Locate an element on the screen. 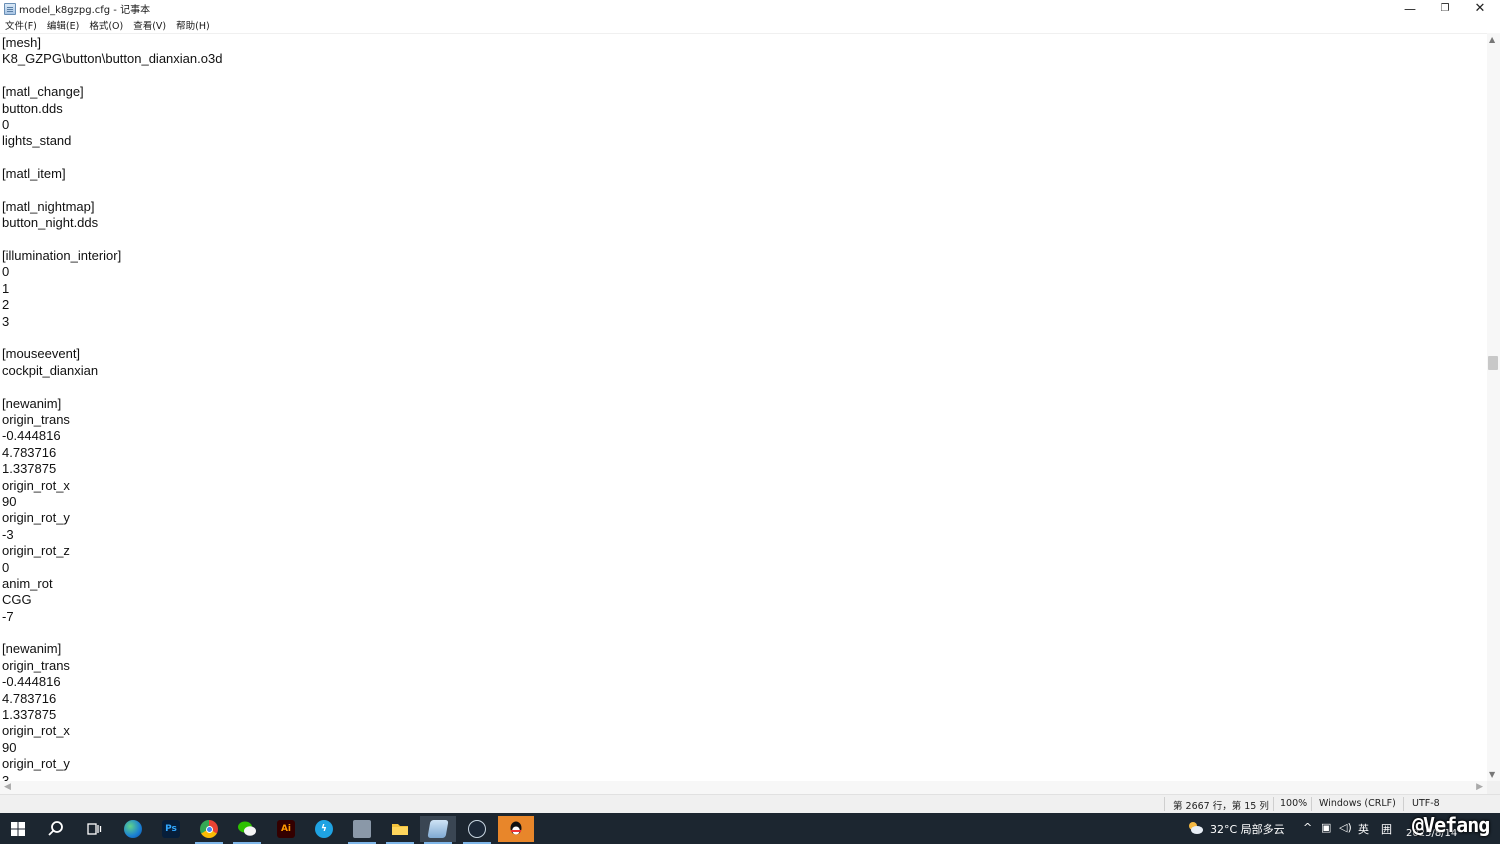 This screenshot has height=844, width=1500. chrome-icon is located at coordinates (209, 829).